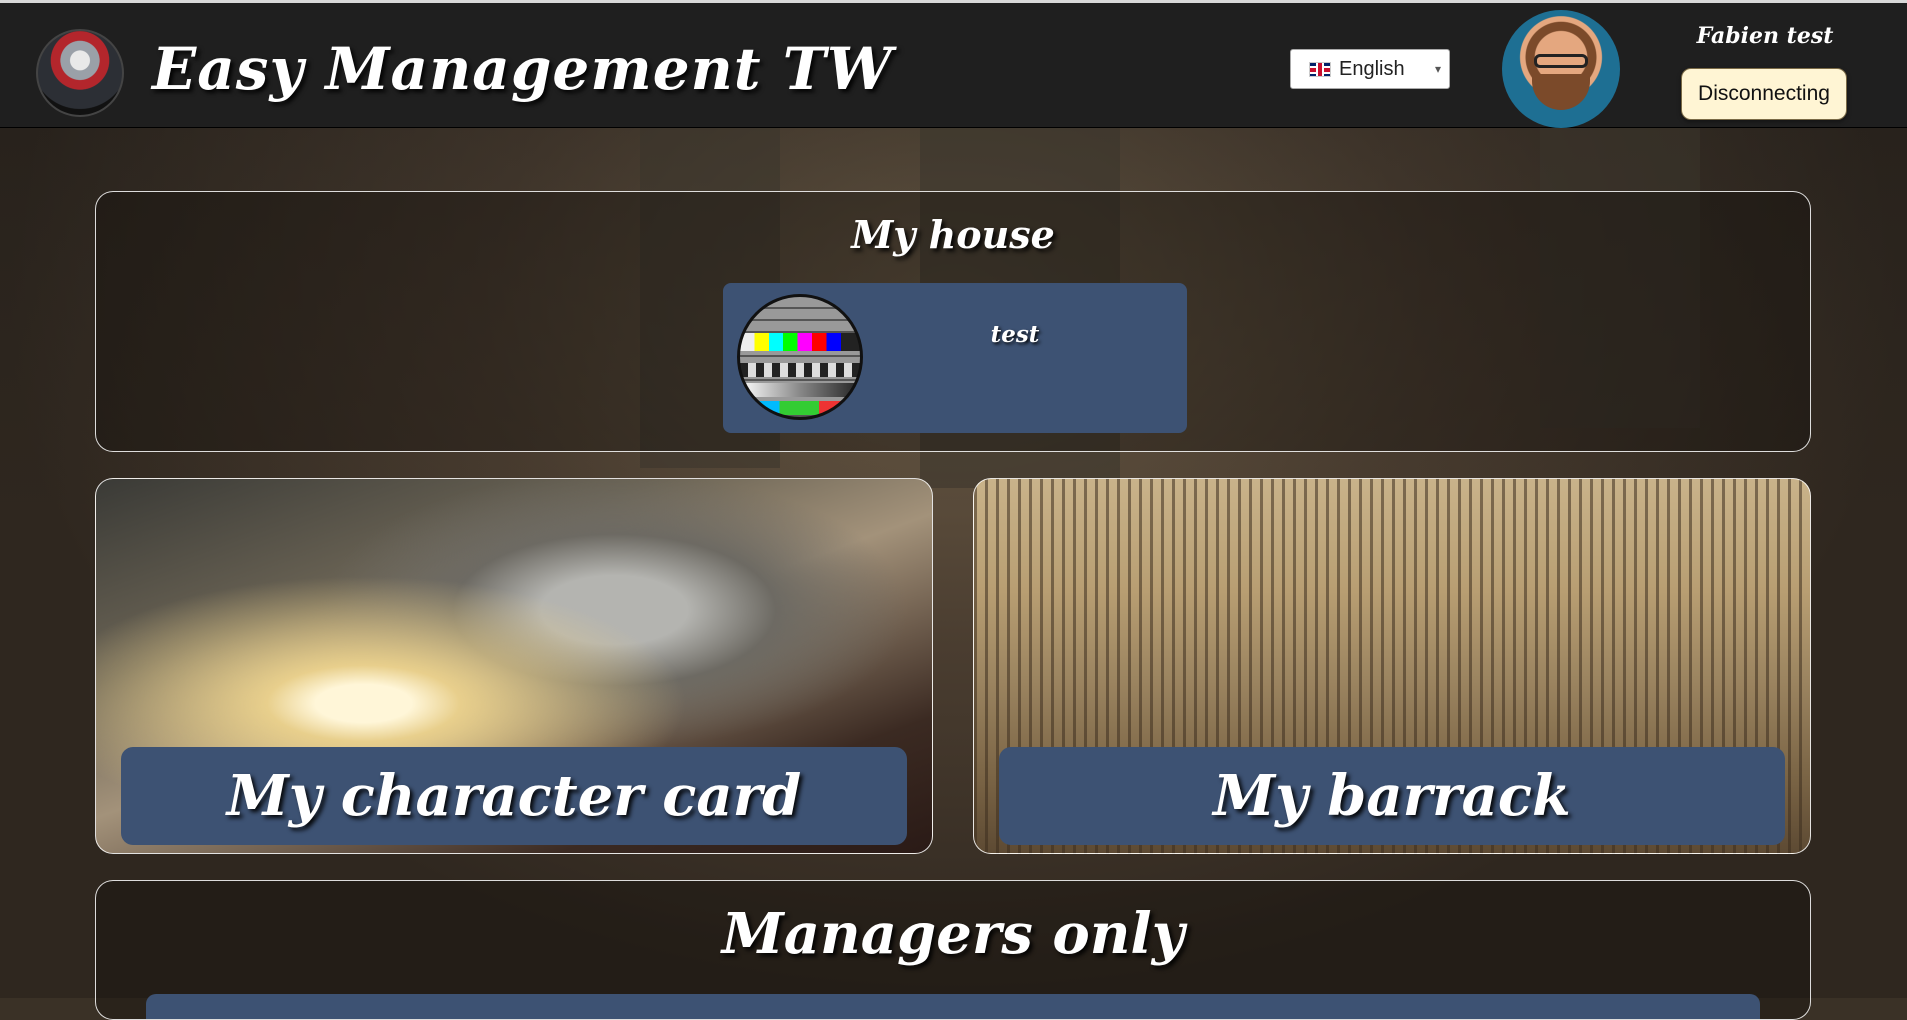 This screenshot has width=1907, height=1020. I want to click on language-select: English ▾, so click(1370, 69).